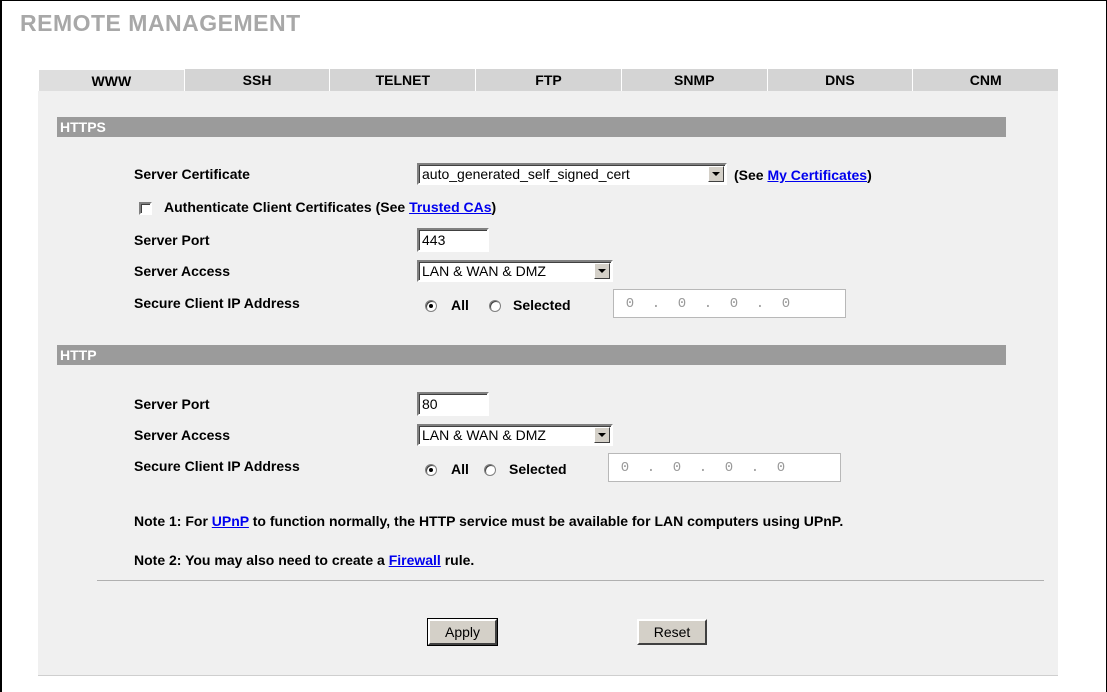  Describe the element at coordinates (182, 271) in the screenshot. I see `https-server-access-label: Server Access` at that location.